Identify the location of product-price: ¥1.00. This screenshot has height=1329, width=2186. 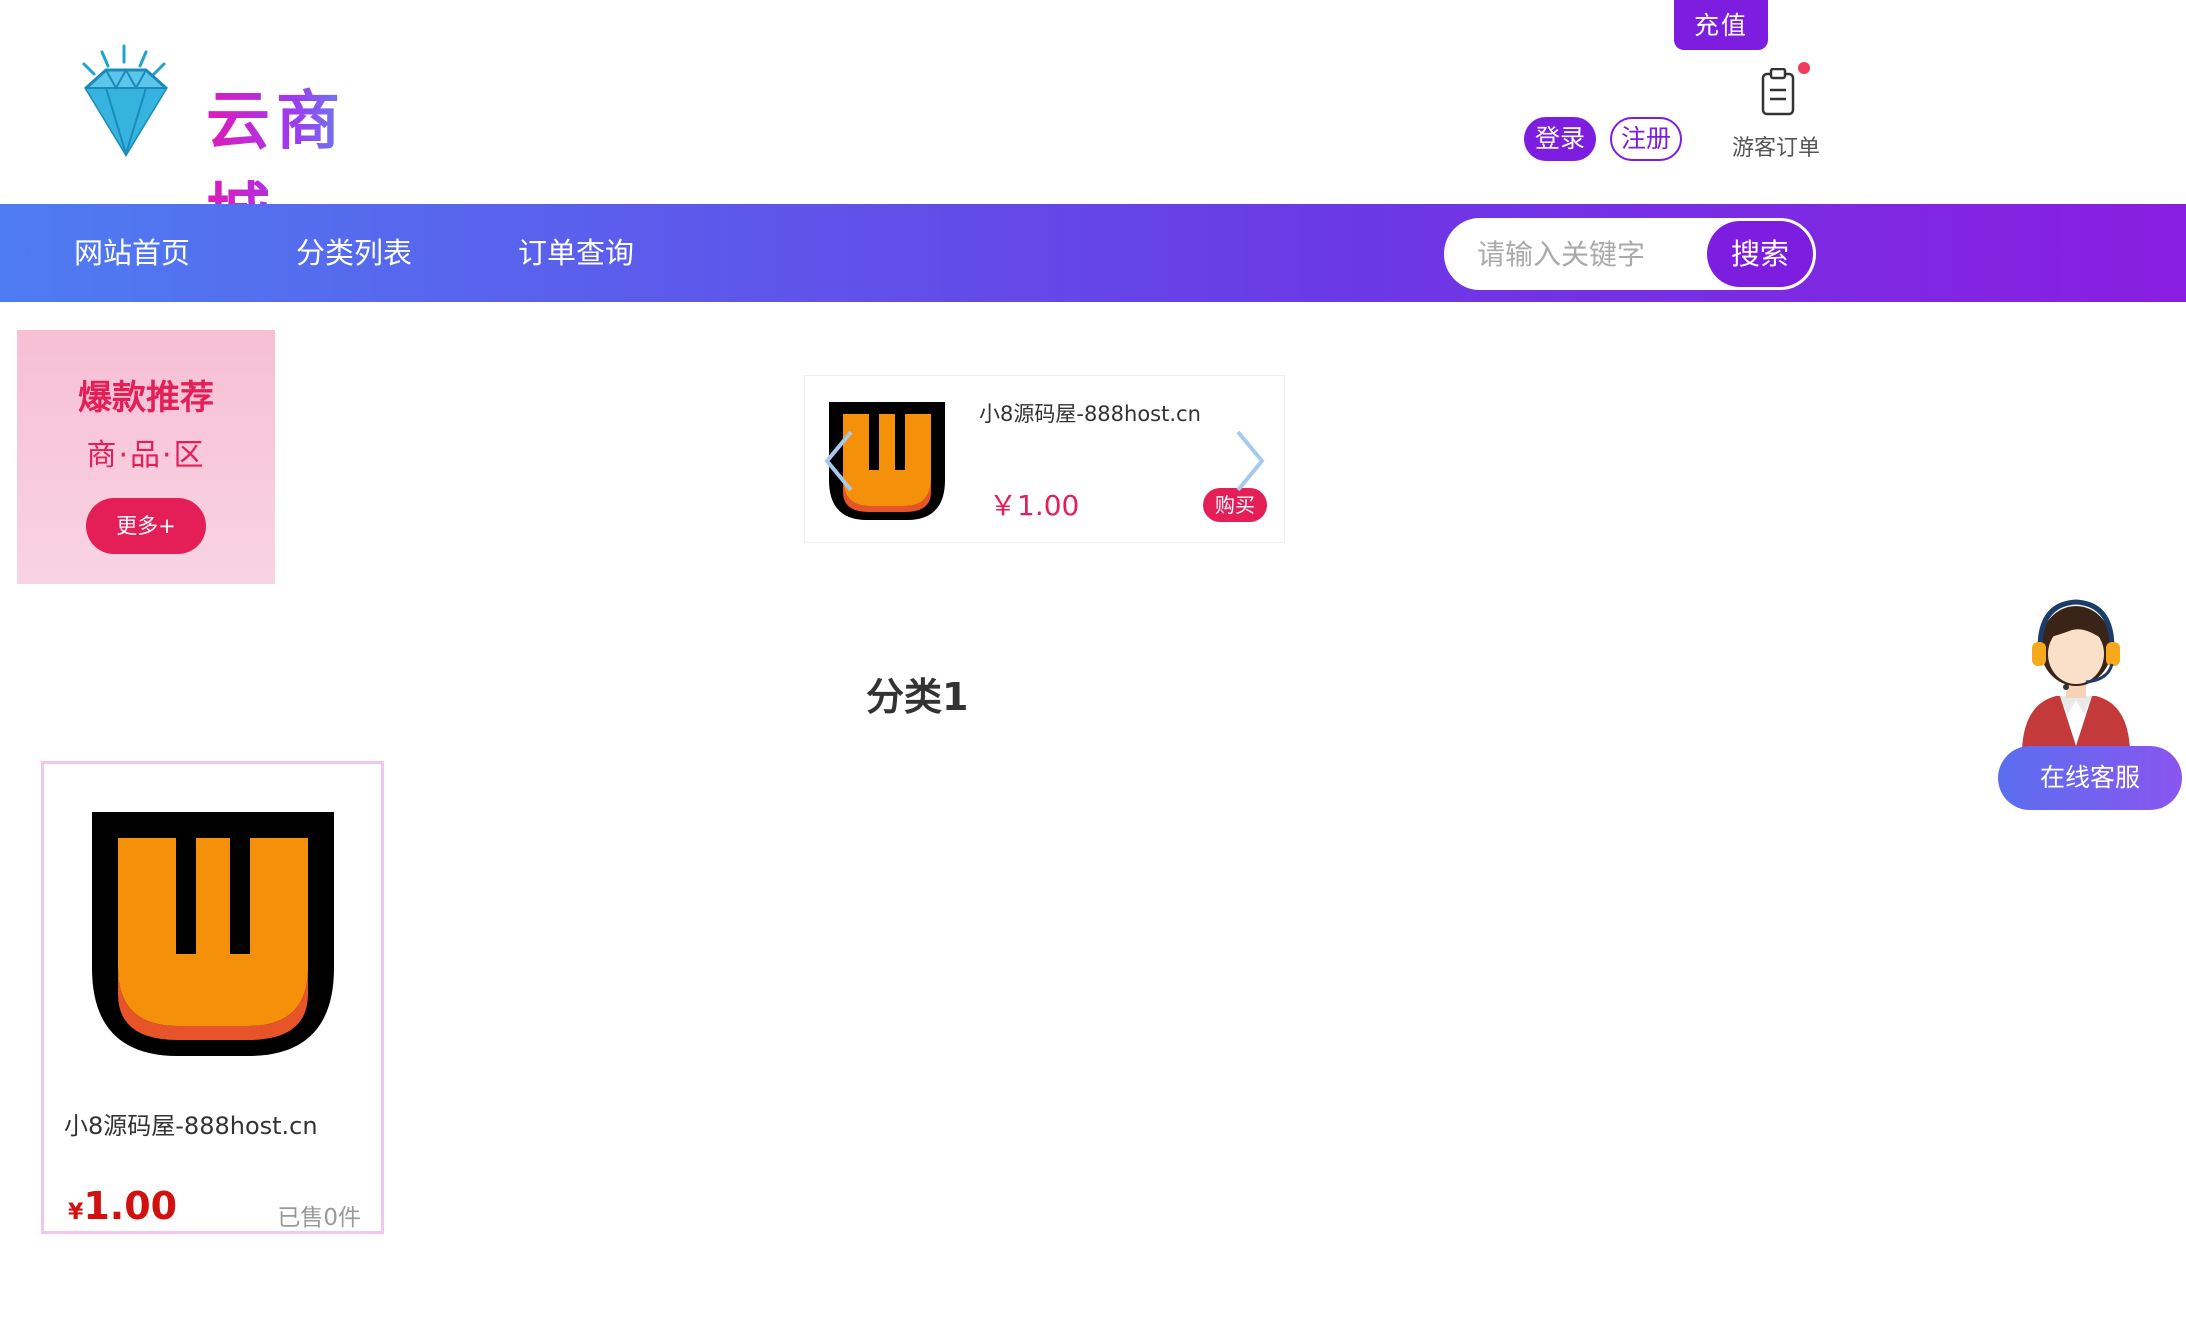
(122, 1206).